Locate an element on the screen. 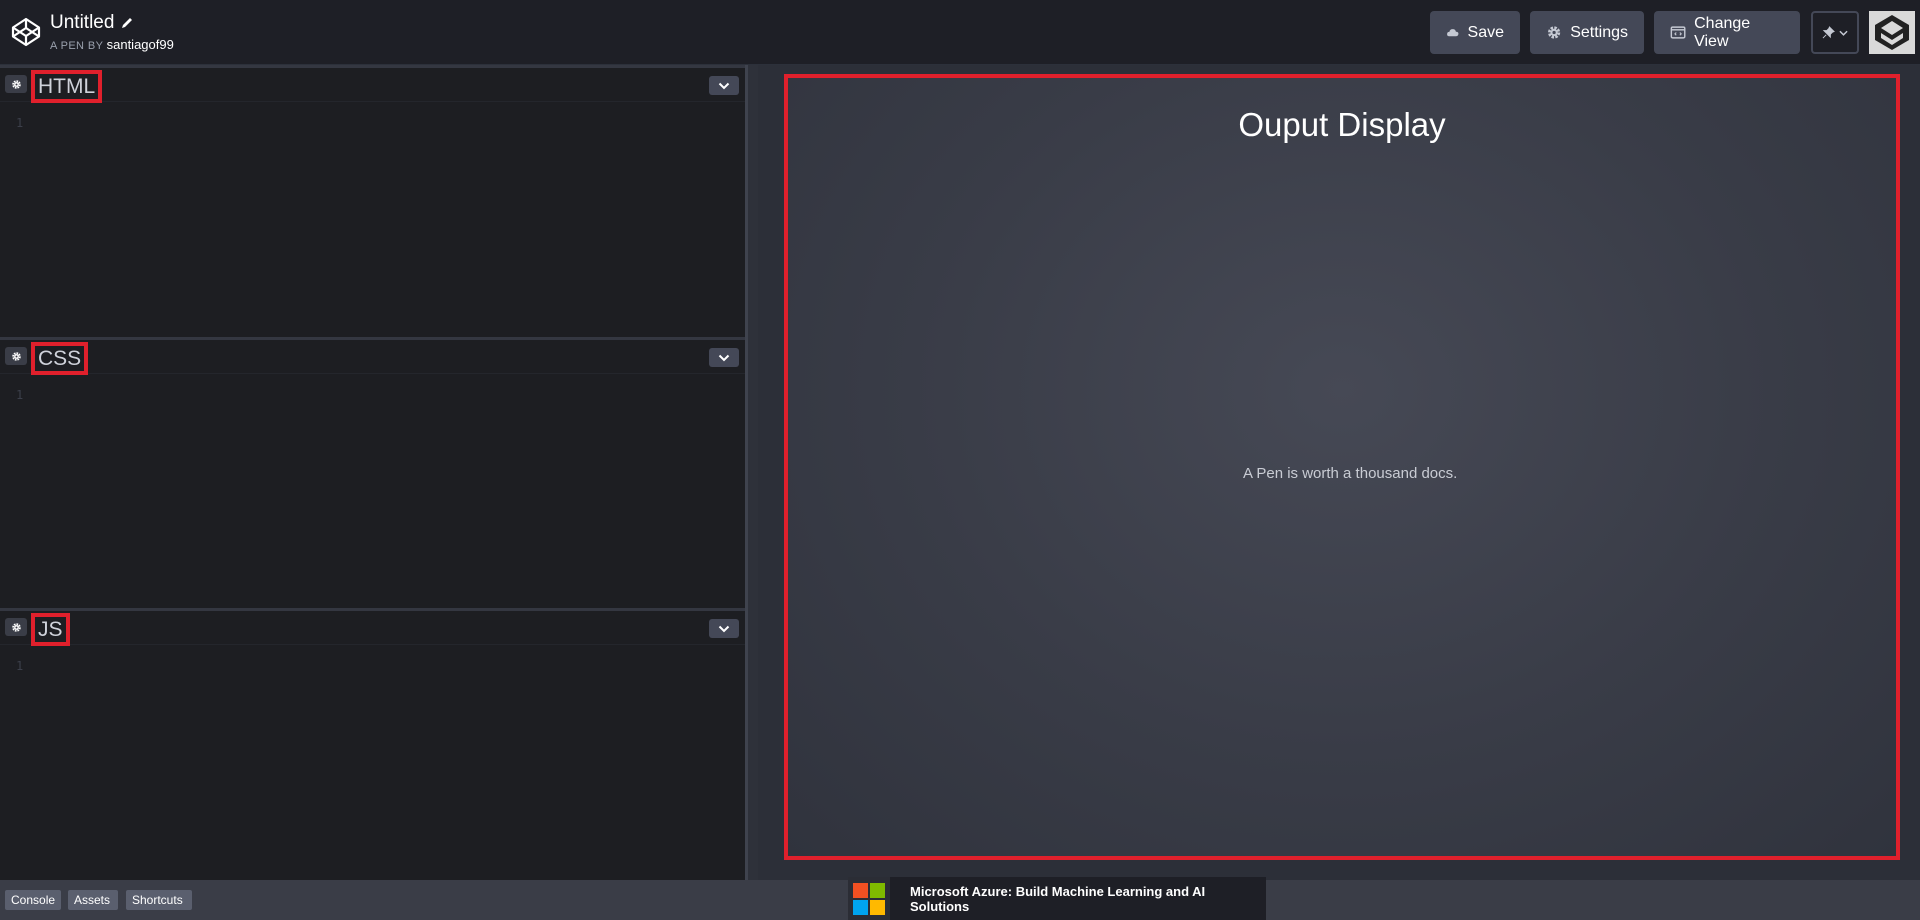 The width and height of the screenshot is (1920, 920). js-editor-panel: JS 1 is located at coordinates (372, 744).